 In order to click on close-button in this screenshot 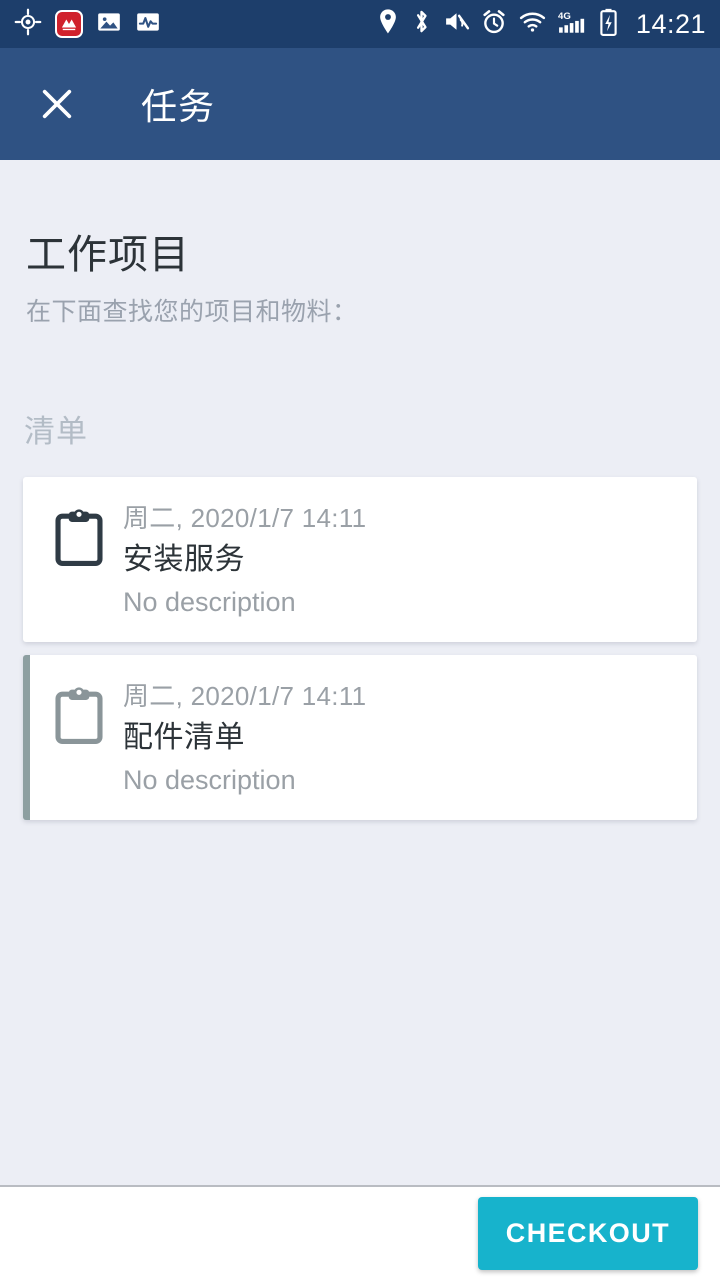, I will do `click(57, 104)`.